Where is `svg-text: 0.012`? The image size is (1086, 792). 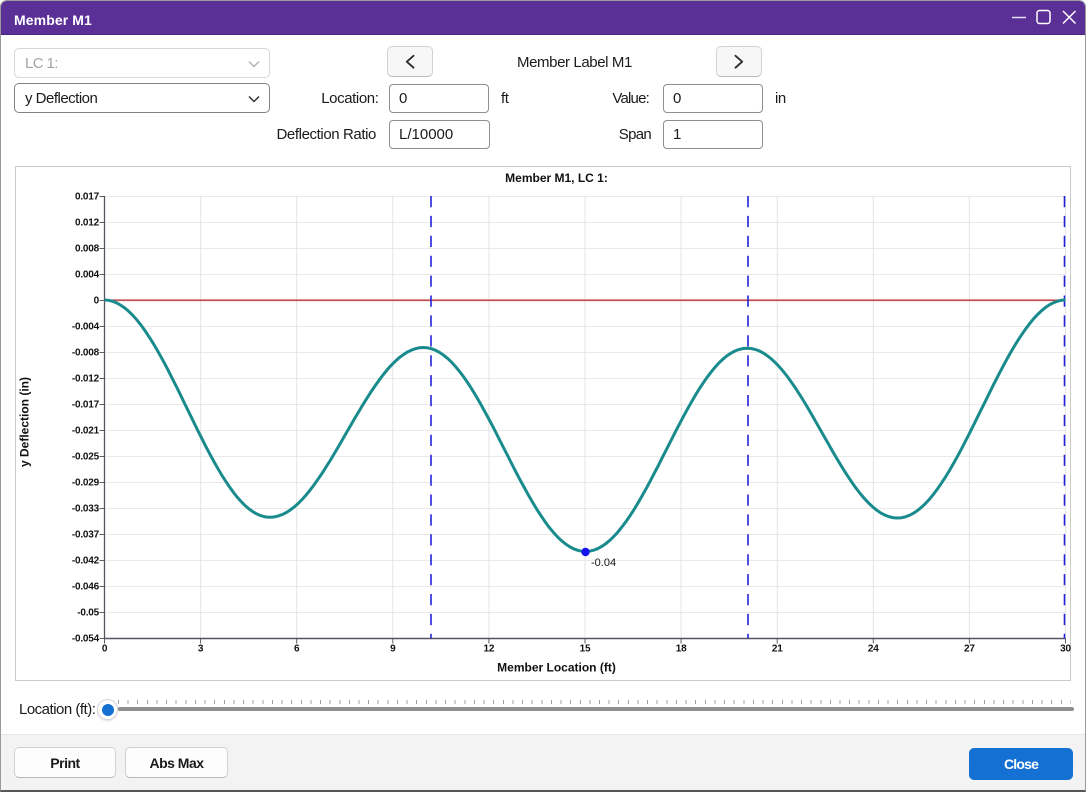
svg-text: 0.012 is located at coordinates (87, 223).